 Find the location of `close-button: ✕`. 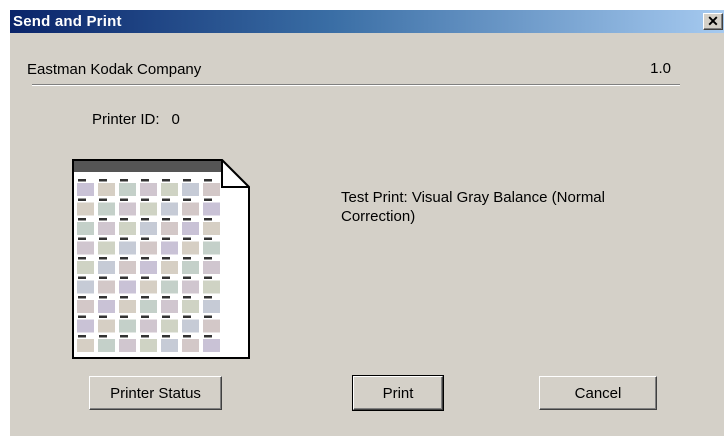

close-button: ✕ is located at coordinates (713, 21).